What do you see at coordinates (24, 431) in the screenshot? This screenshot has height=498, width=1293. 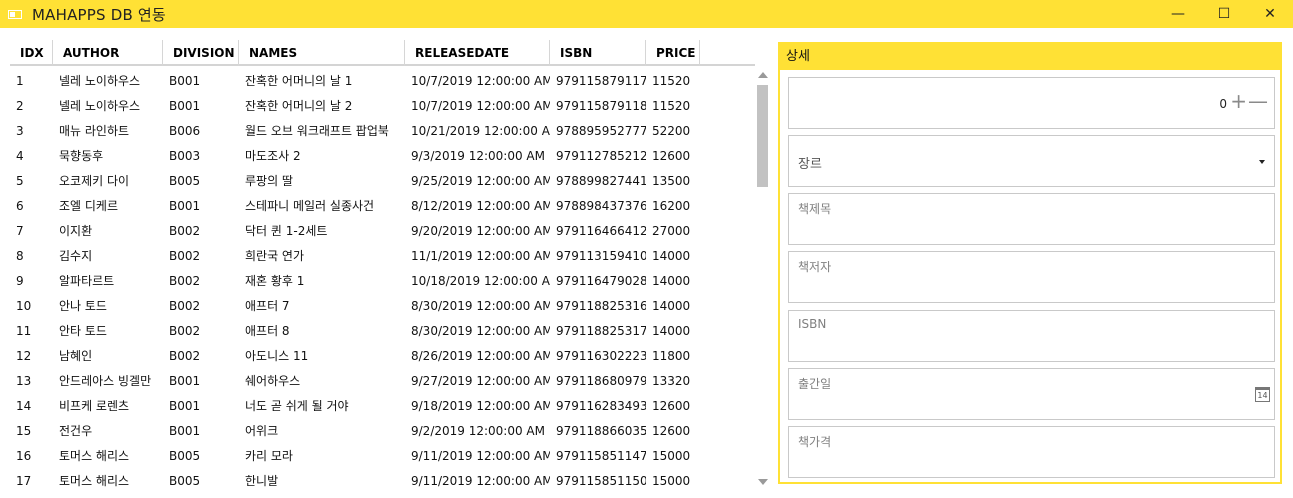 I see `cell-idx: 15` at bounding box center [24, 431].